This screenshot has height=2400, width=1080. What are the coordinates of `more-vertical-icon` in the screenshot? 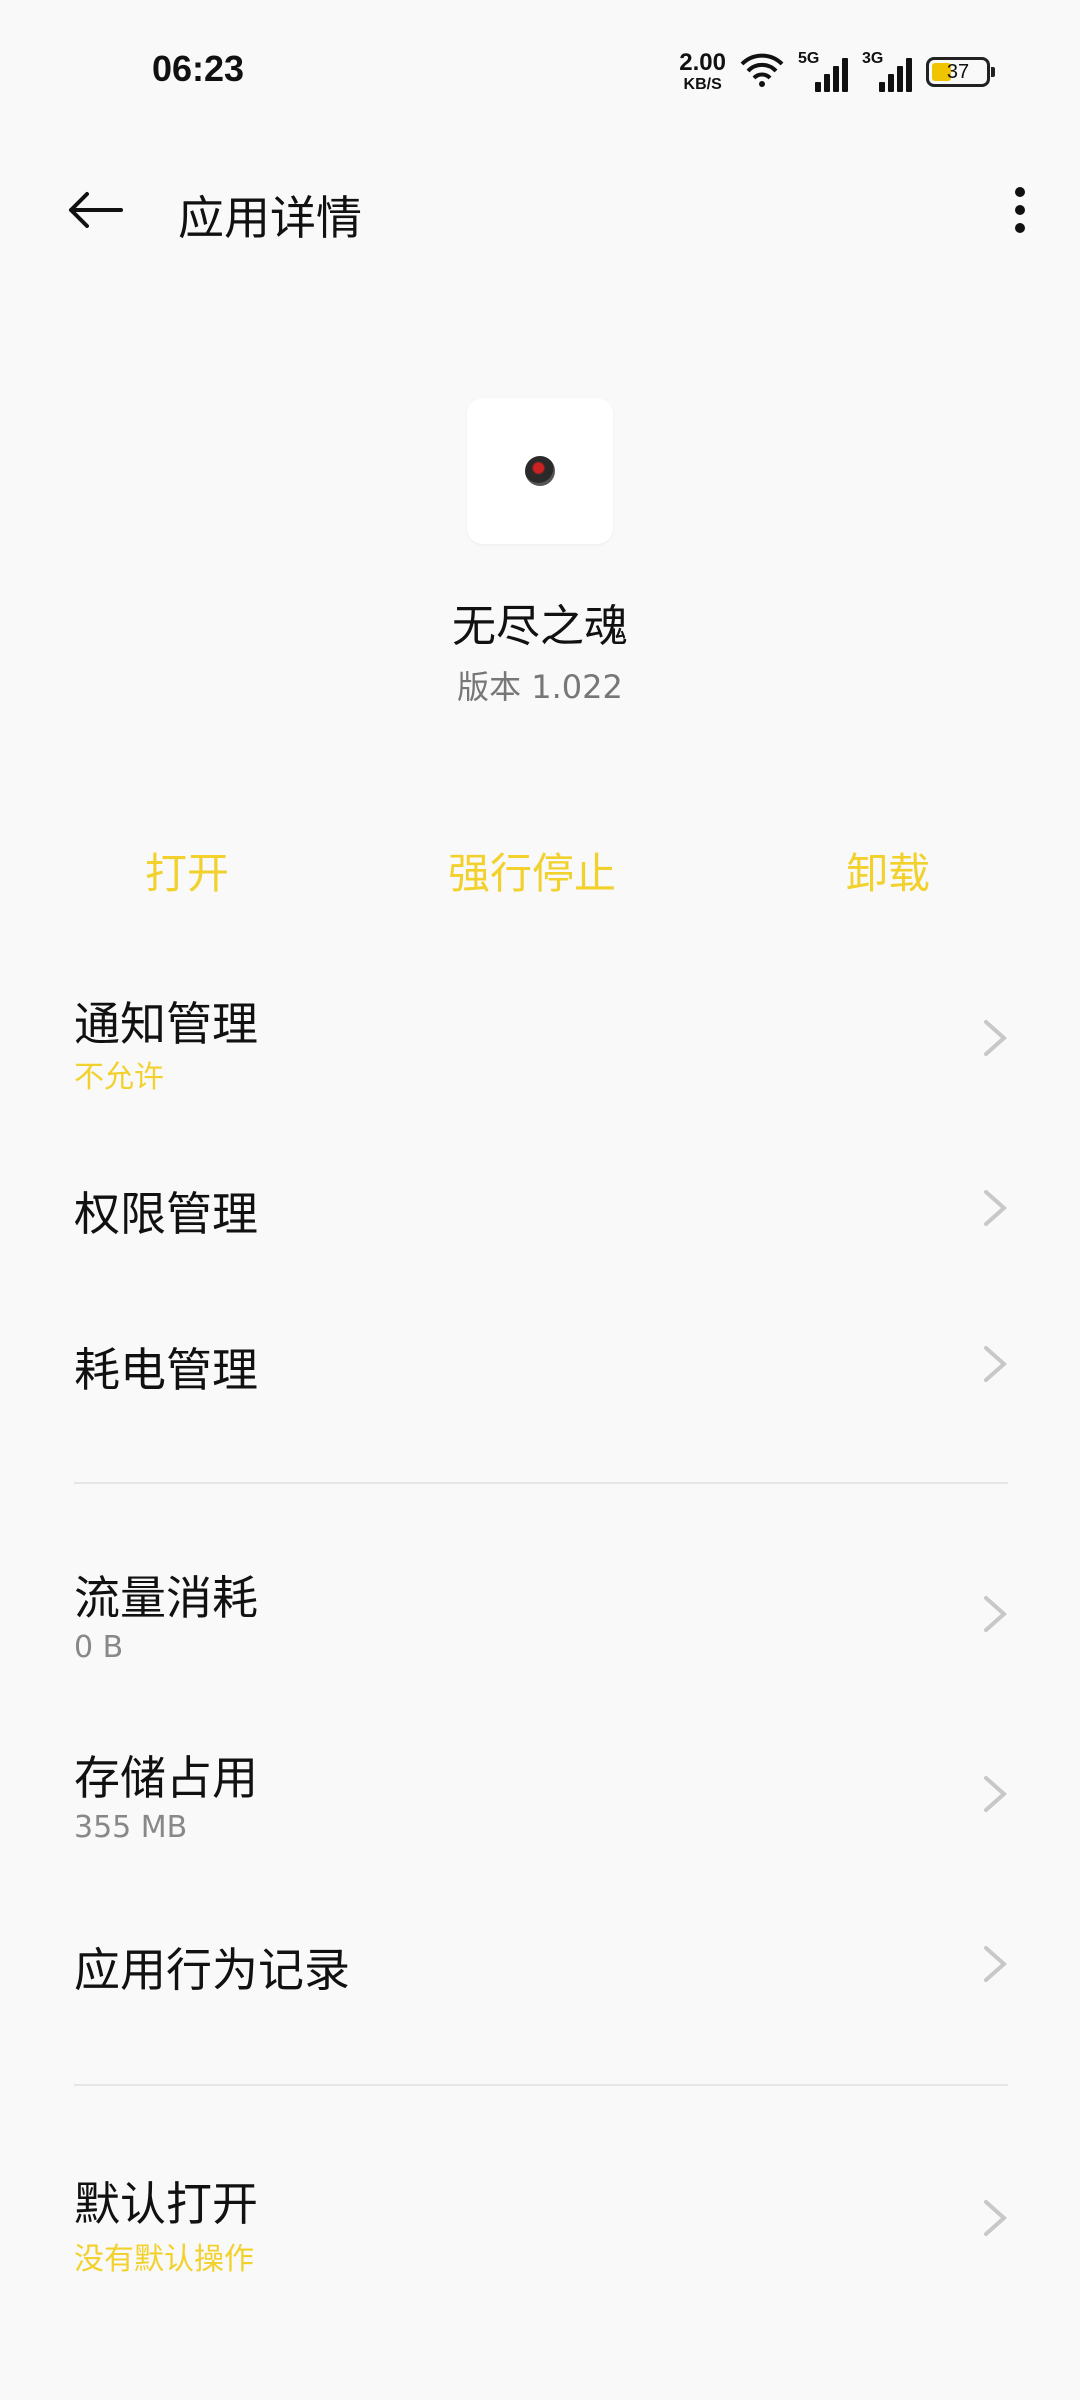 It's located at (1020, 192).